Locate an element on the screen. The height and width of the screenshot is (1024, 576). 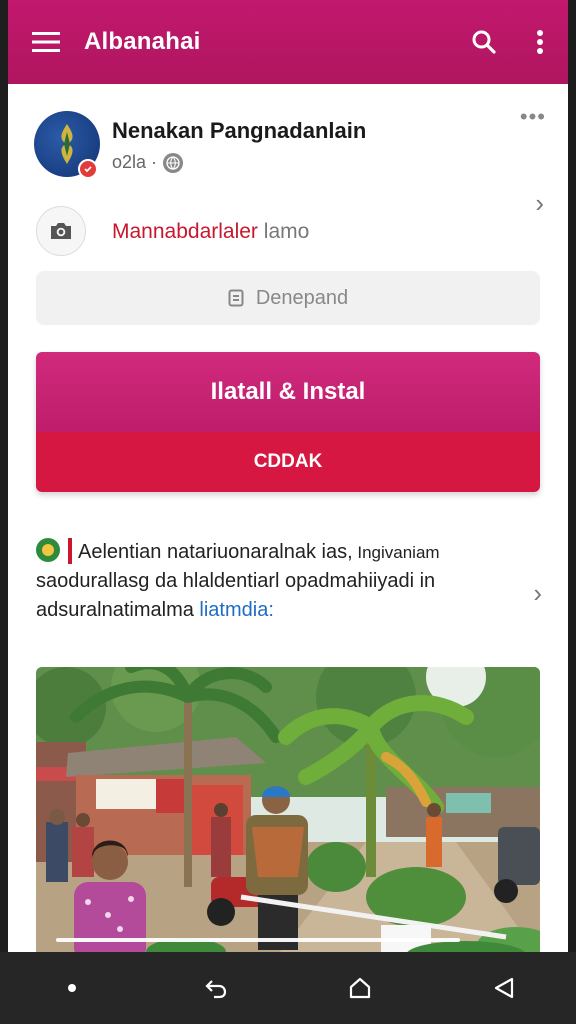
back-triangle-icon is located at coordinates (504, 988).